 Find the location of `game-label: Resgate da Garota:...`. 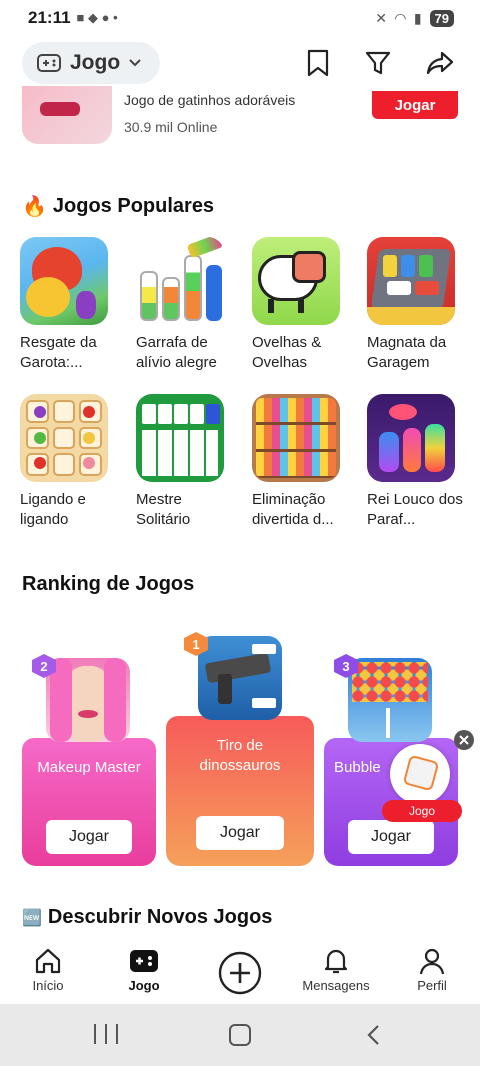

game-label: Resgate da Garota:... is located at coordinates (58, 352).